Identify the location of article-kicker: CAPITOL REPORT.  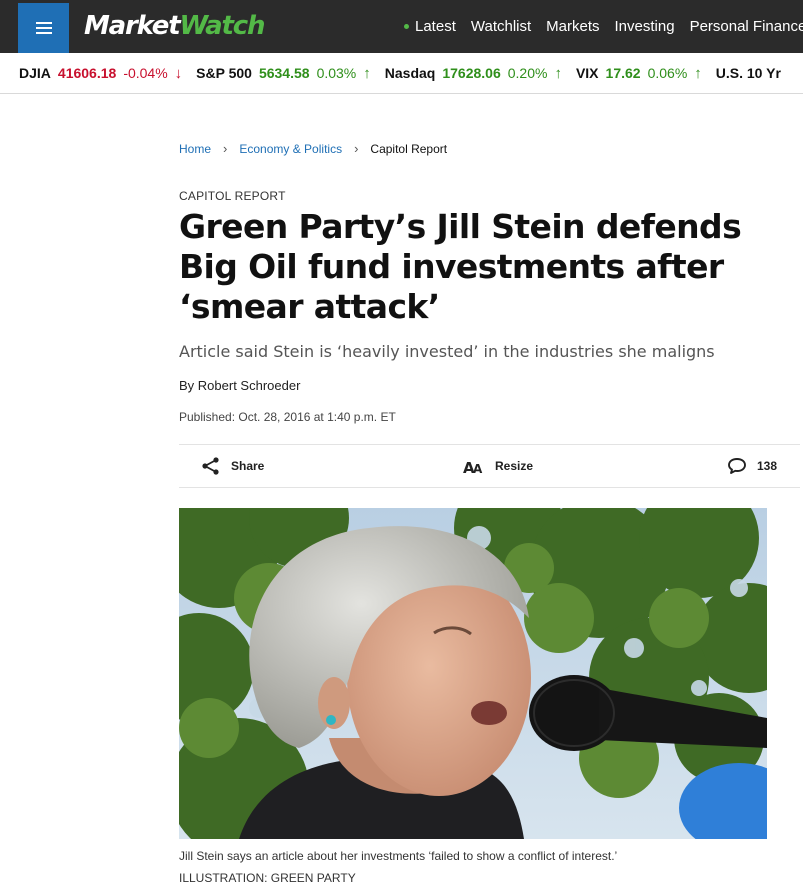
(232, 196).